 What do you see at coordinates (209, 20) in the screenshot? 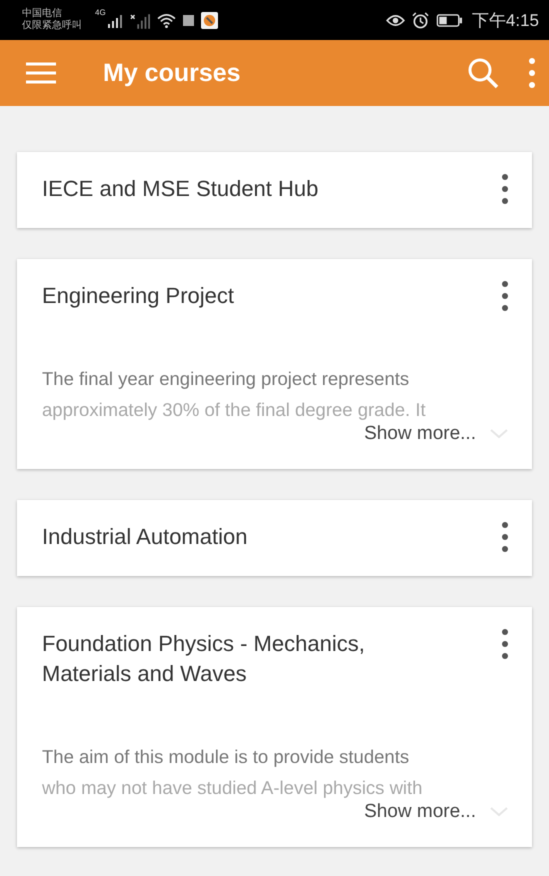
I see `app-icon` at bounding box center [209, 20].